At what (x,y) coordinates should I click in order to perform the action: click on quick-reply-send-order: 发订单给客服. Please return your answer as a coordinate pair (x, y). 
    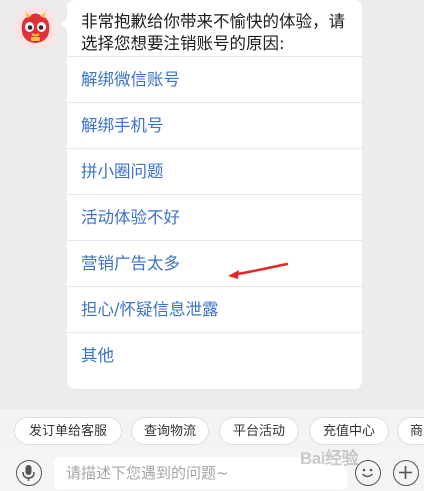
    Looking at the image, I should click on (68, 431).